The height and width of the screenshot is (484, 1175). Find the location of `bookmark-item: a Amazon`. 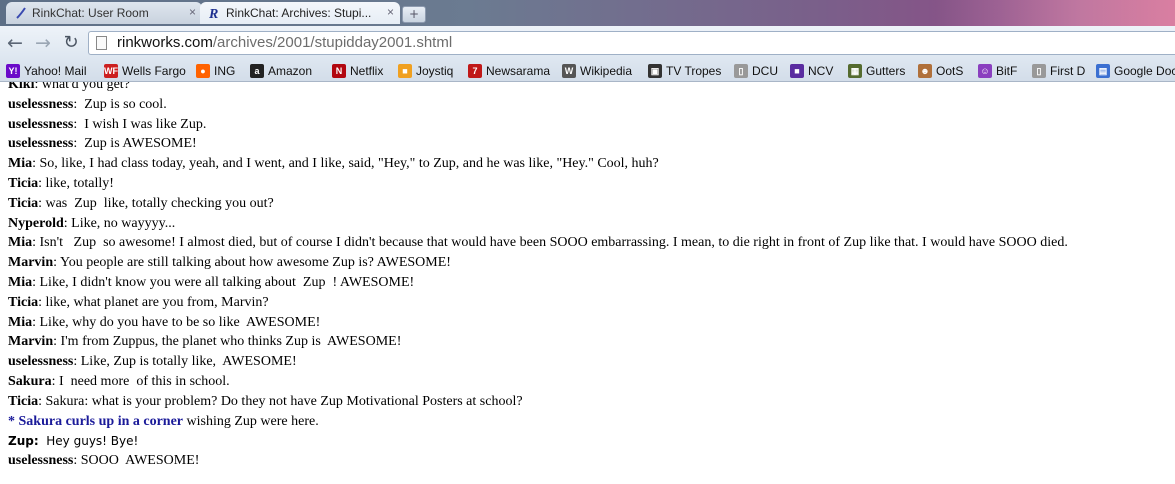

bookmark-item: a Amazon is located at coordinates (281, 71).